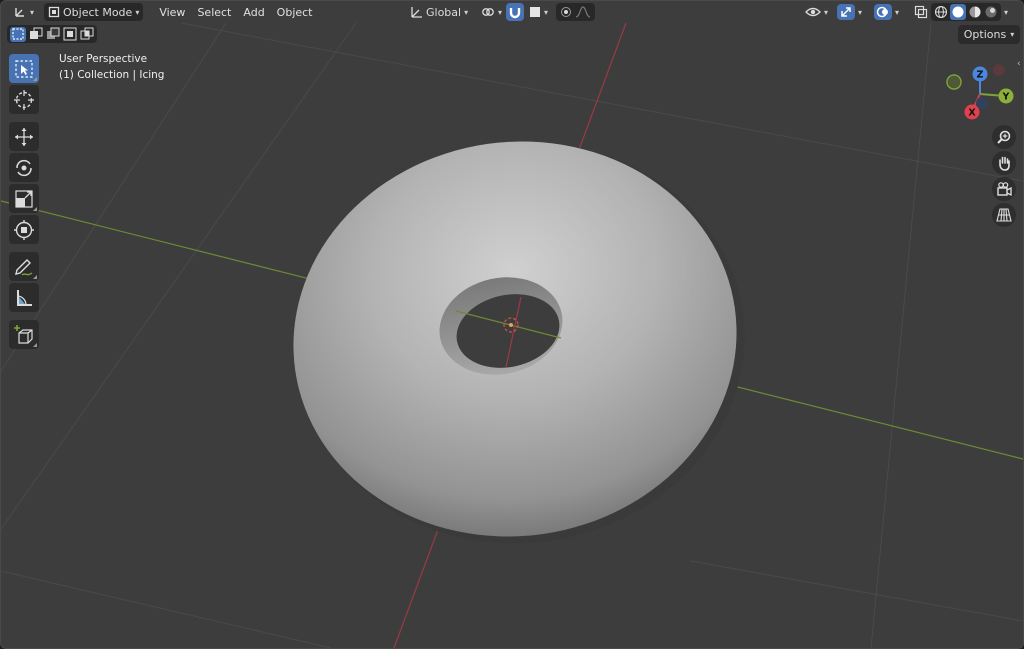  I want to click on tool-select-box, so click(24, 68).